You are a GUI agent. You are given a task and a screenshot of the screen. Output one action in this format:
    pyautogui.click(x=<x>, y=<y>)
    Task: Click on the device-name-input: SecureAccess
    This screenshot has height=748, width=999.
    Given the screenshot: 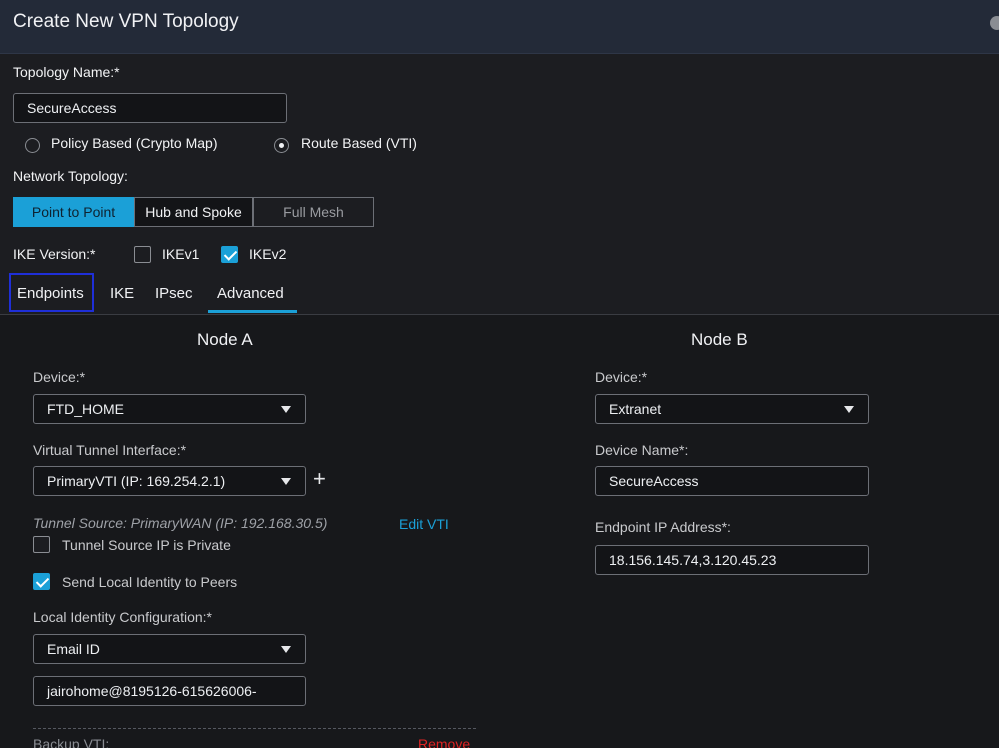 What is the action you would take?
    pyautogui.click(x=732, y=481)
    